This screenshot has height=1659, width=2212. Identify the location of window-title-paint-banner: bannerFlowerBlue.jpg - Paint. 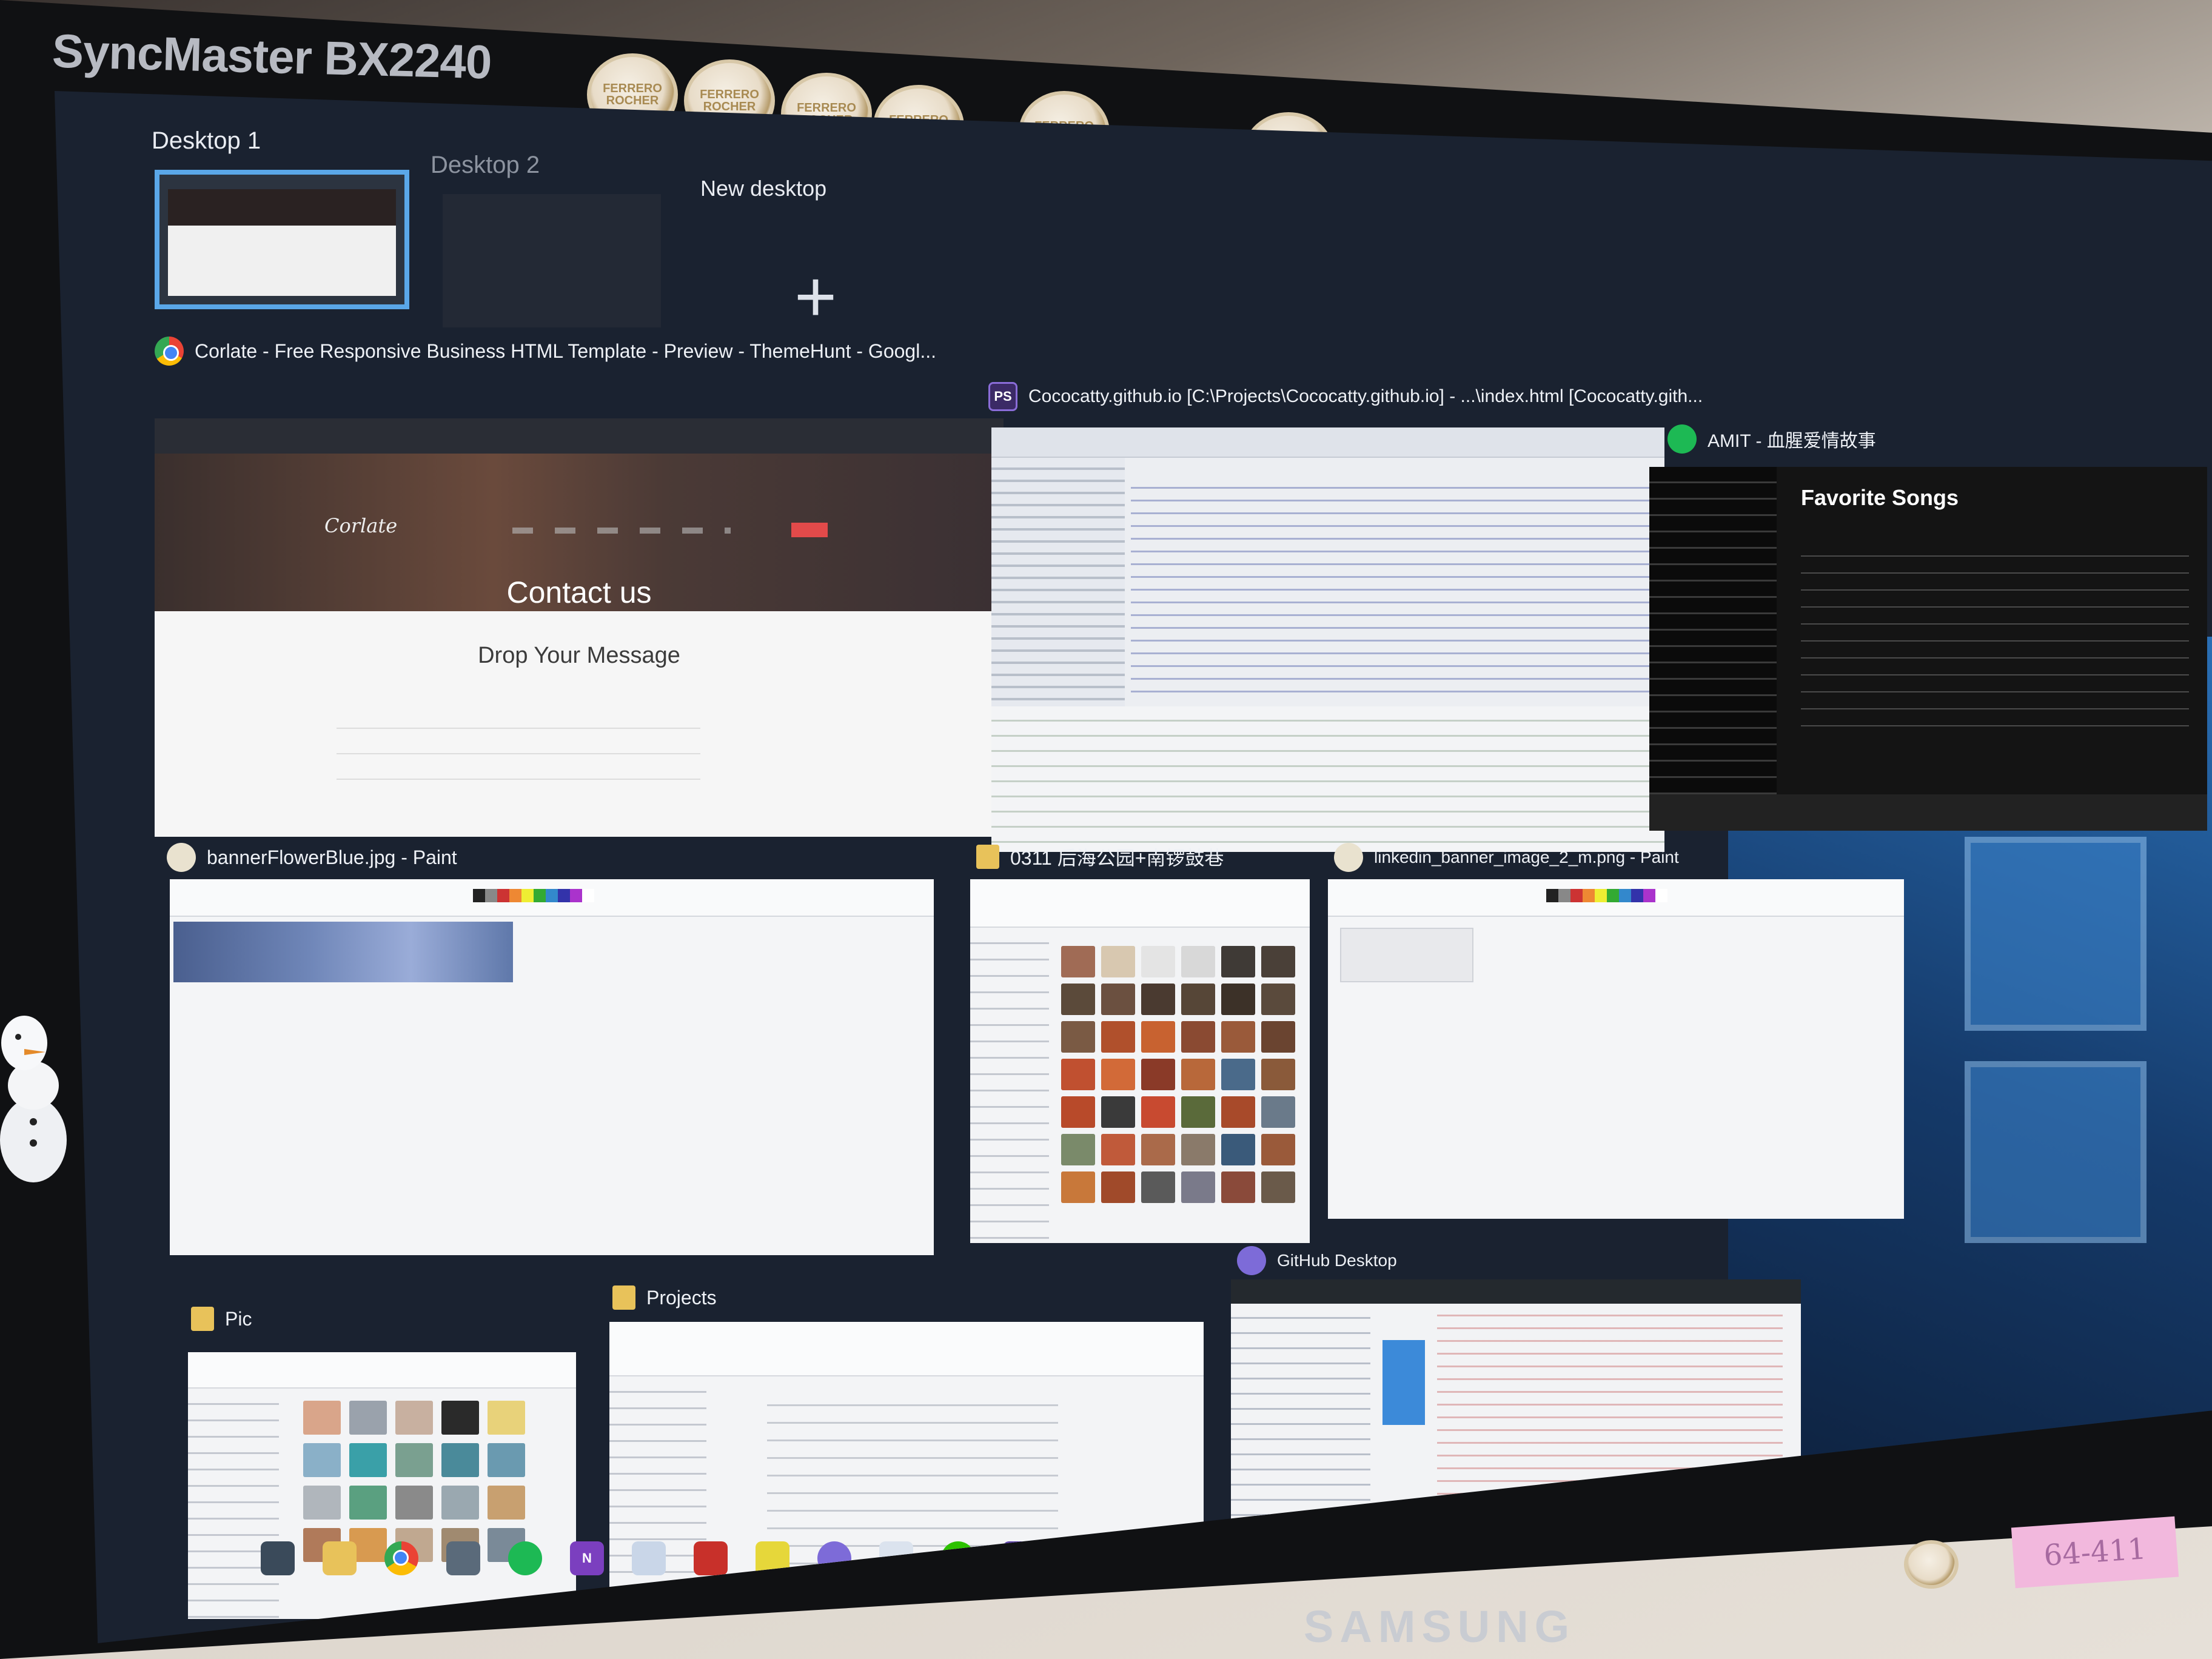
(312, 857).